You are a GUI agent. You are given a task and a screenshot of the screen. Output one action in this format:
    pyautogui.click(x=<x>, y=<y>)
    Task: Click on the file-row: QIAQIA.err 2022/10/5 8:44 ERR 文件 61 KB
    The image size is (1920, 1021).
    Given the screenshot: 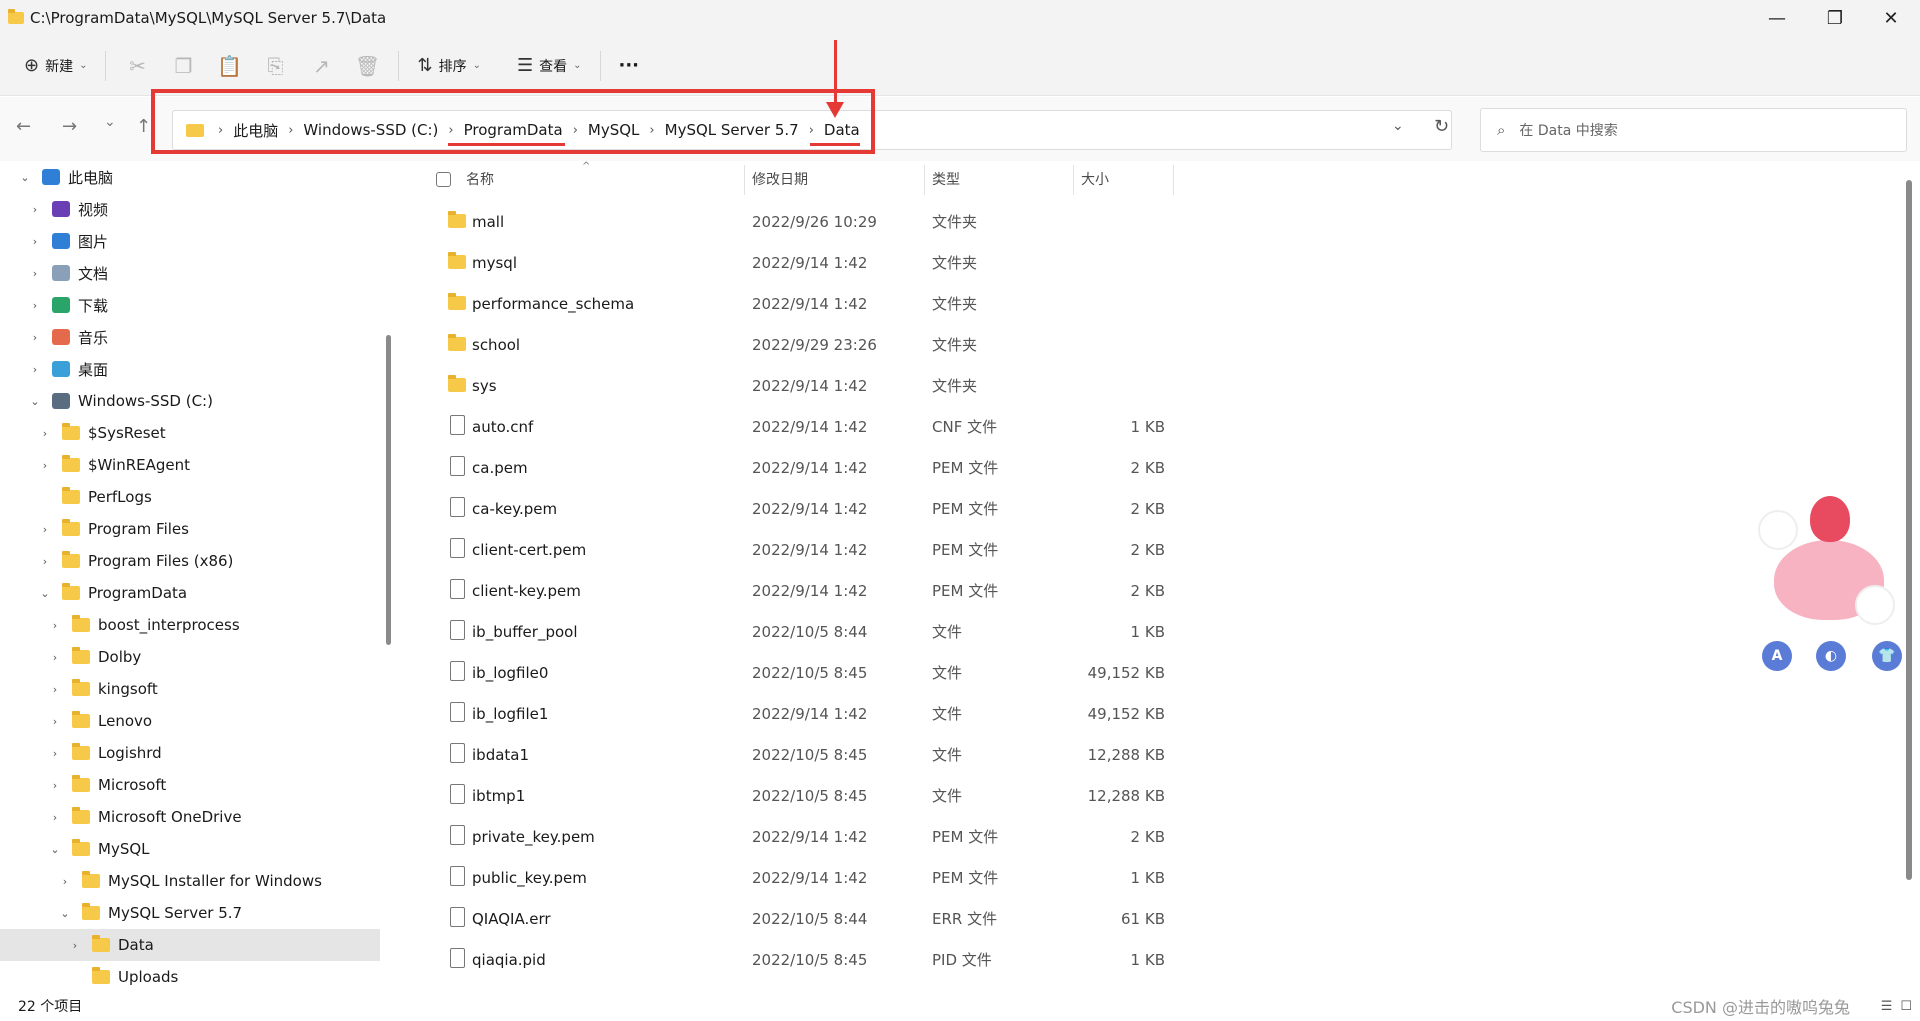 What is the action you would take?
    pyautogui.click(x=900, y=918)
    